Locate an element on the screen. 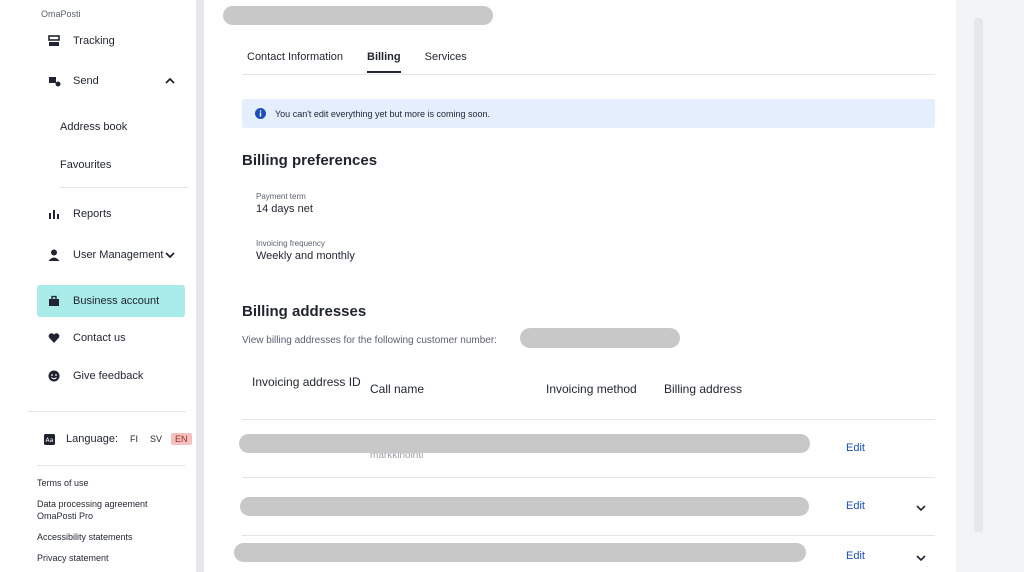 The image size is (1024, 572). footer-terms-link: Terms of use is located at coordinates (107, 483).